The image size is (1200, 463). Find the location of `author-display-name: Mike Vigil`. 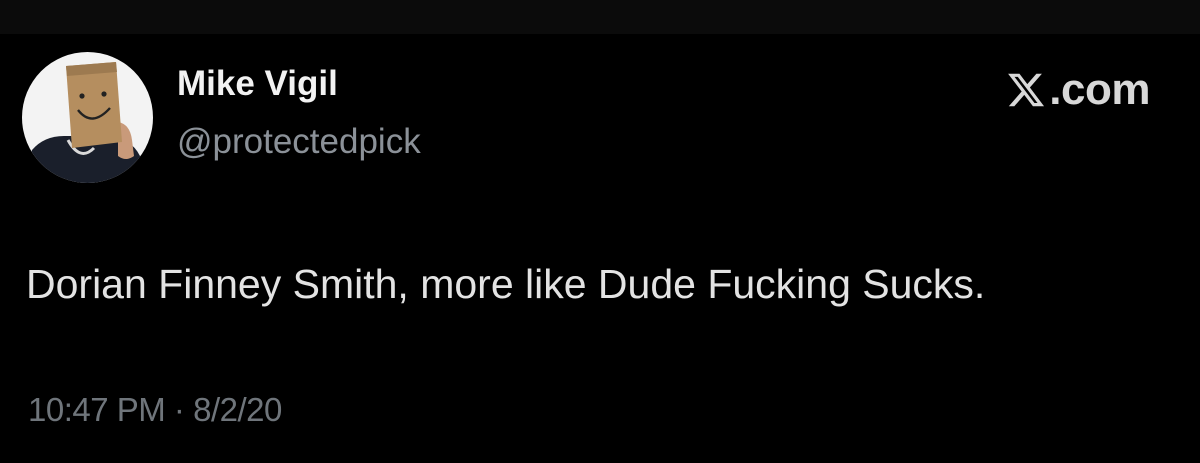

author-display-name: Mike Vigil is located at coordinates (257, 83).